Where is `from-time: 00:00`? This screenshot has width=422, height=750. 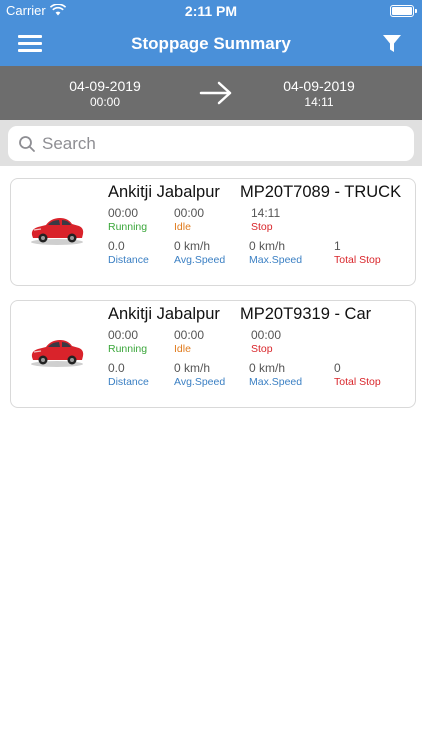
from-time: 00:00 is located at coordinates (105, 102).